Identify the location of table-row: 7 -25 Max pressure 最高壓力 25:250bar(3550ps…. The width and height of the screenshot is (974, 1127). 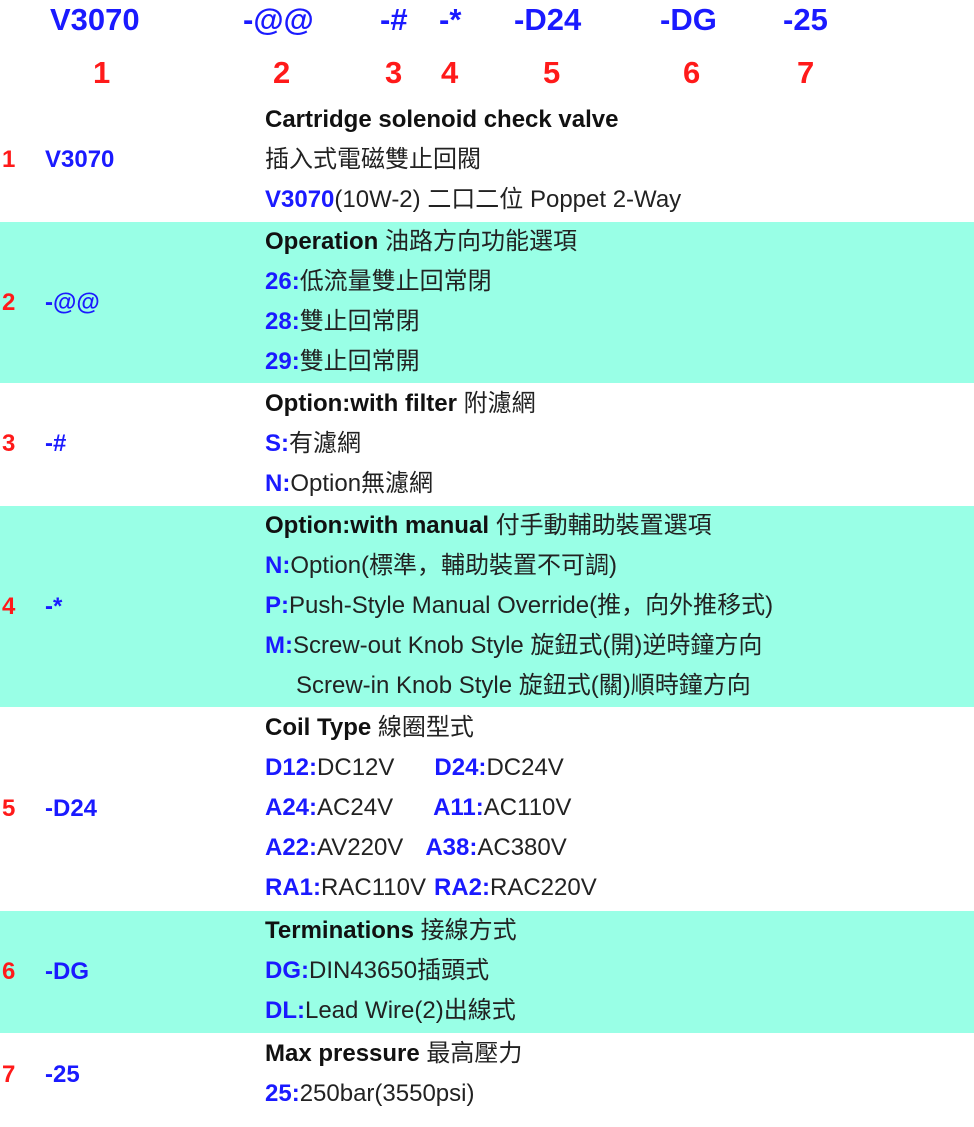
(487, 1076).